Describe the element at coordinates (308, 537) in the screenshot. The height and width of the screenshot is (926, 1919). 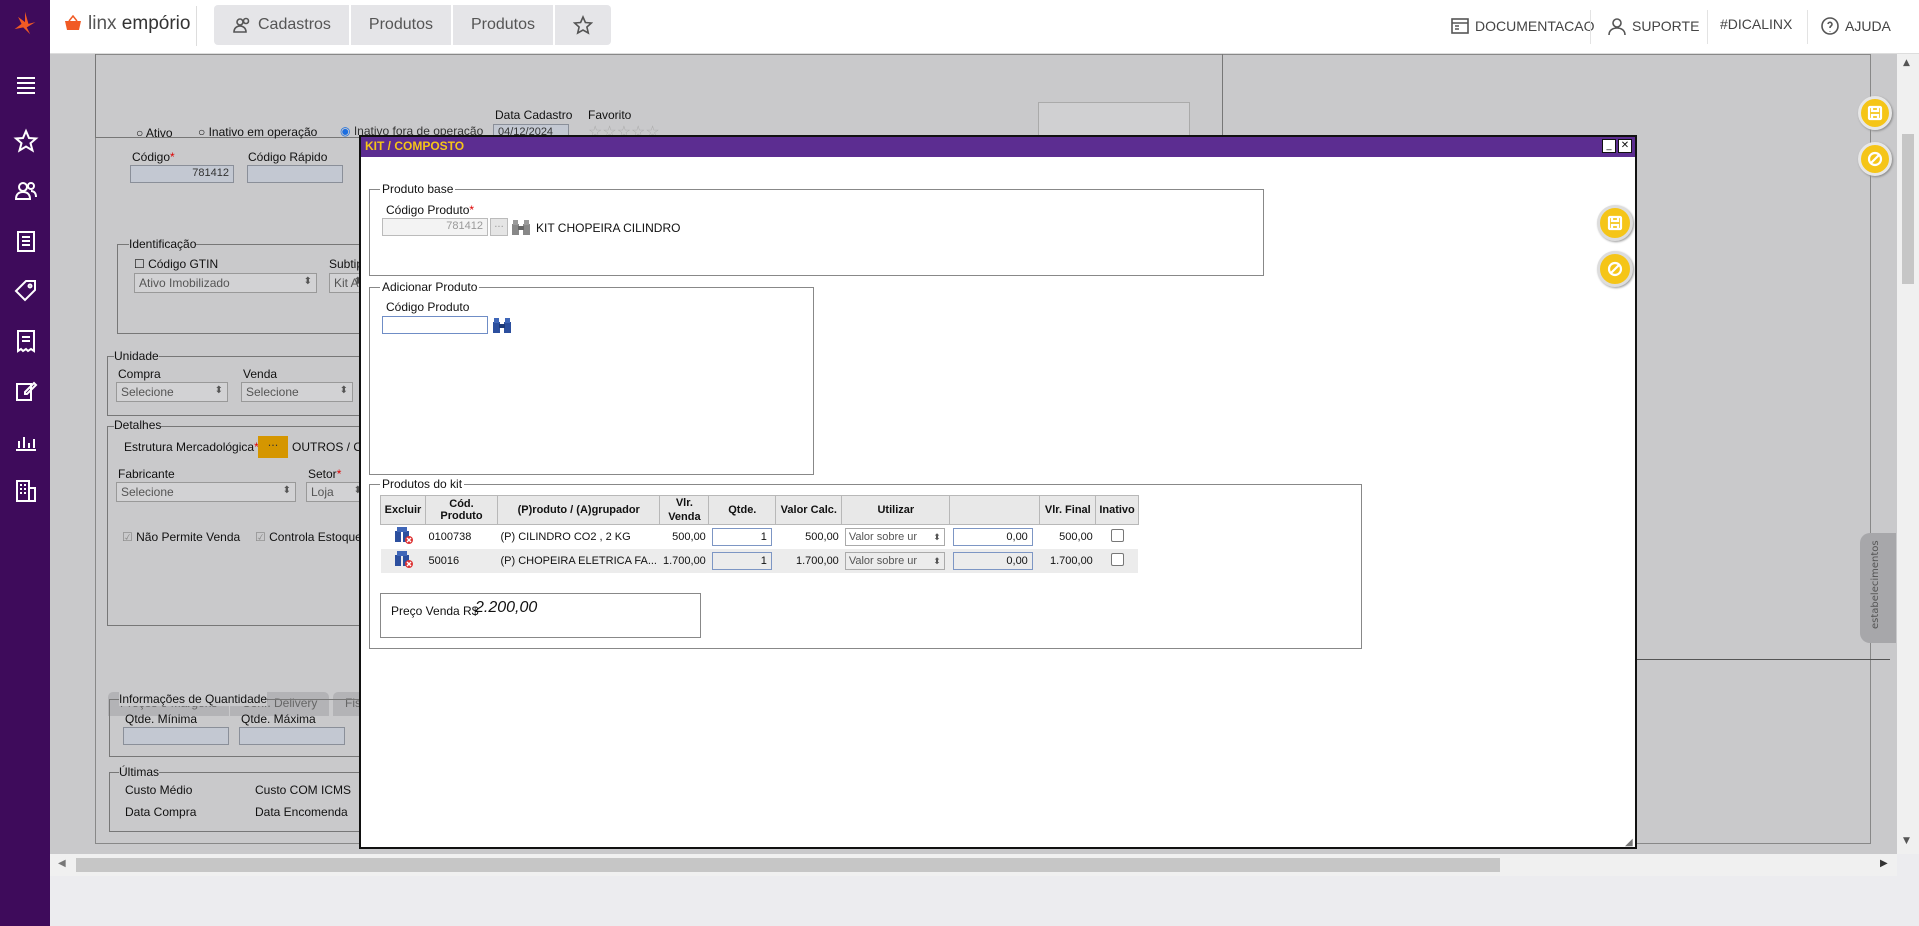
I see `controla-estoque-checkbox: ☑ Controla Estoque` at that location.